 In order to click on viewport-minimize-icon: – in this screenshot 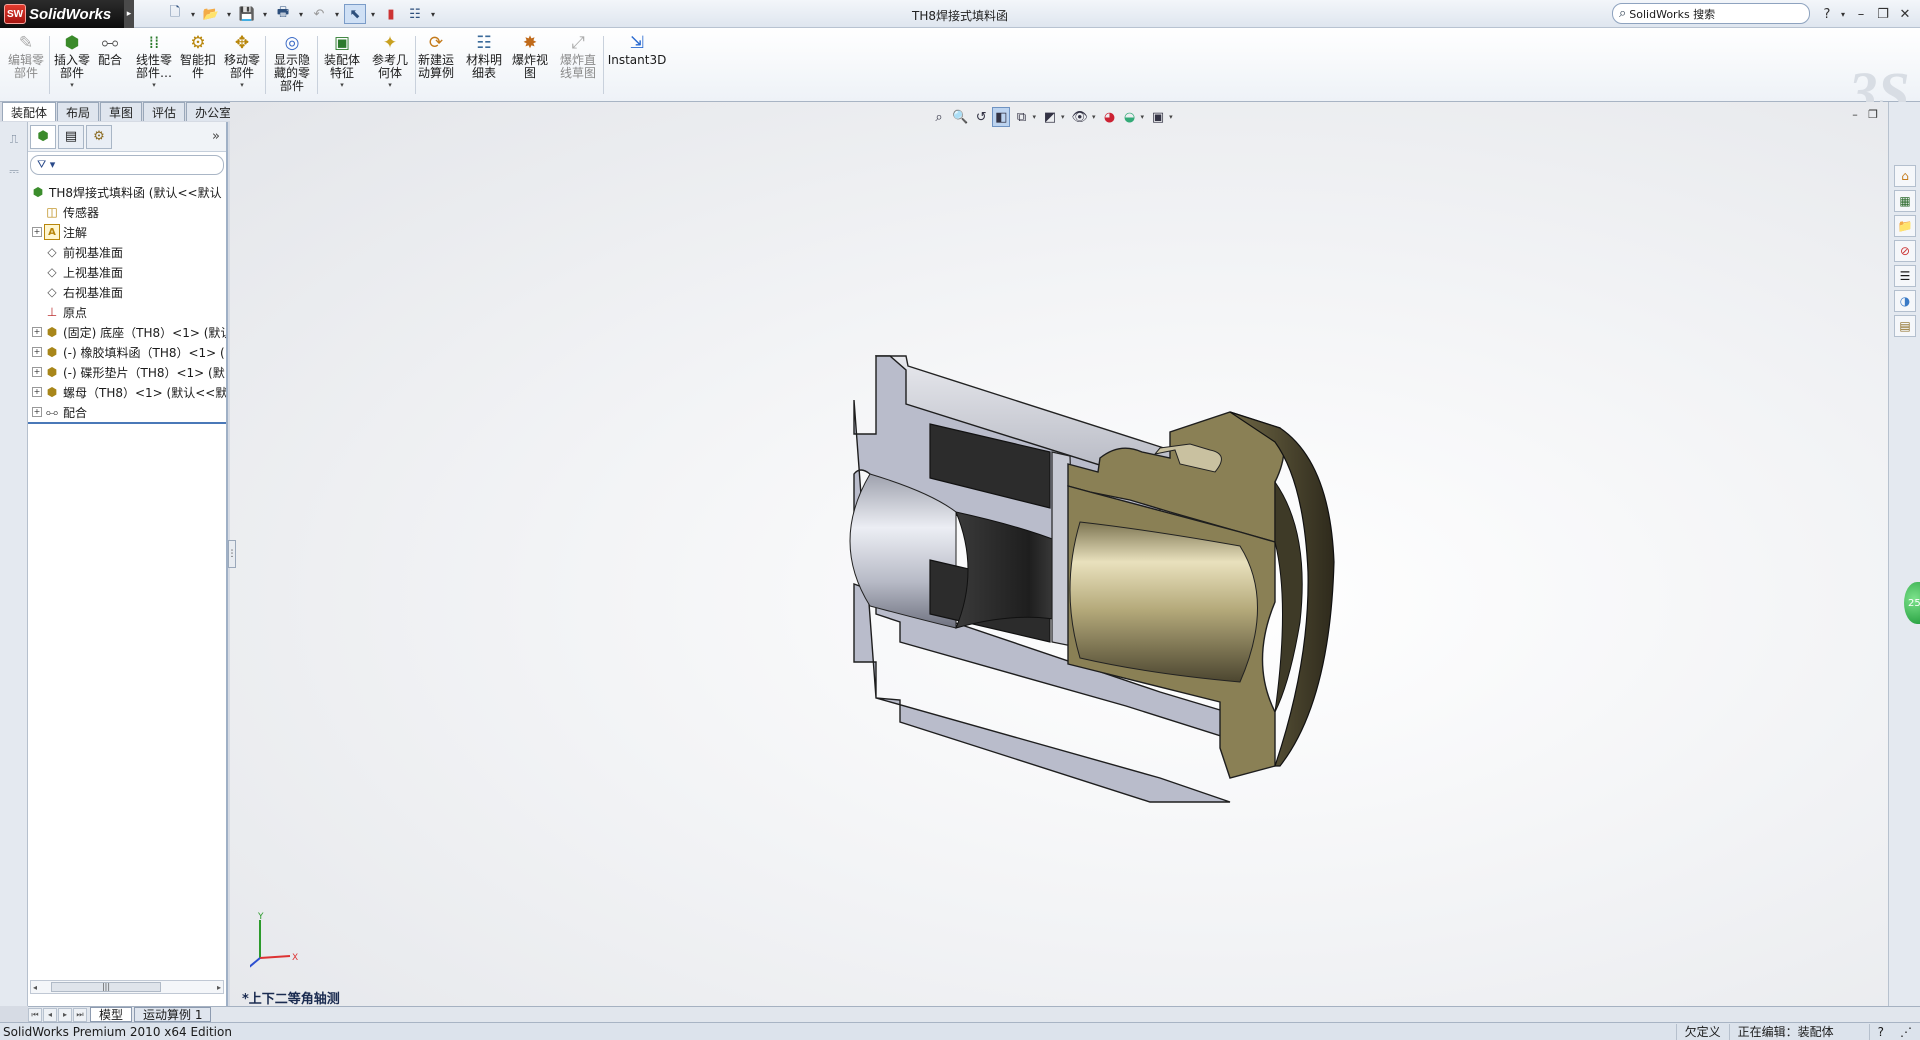, I will do `click(1855, 116)`.